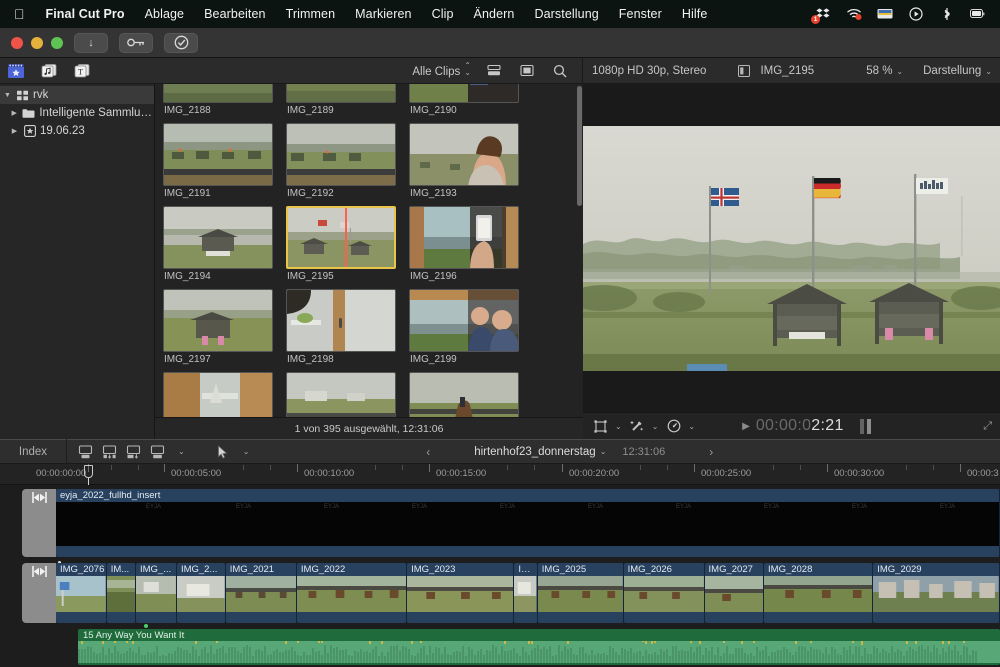 The height and width of the screenshot is (667, 1000). Describe the element at coordinates (566, 14) in the screenshot. I see `menu-darstellung: Darstellung` at that location.